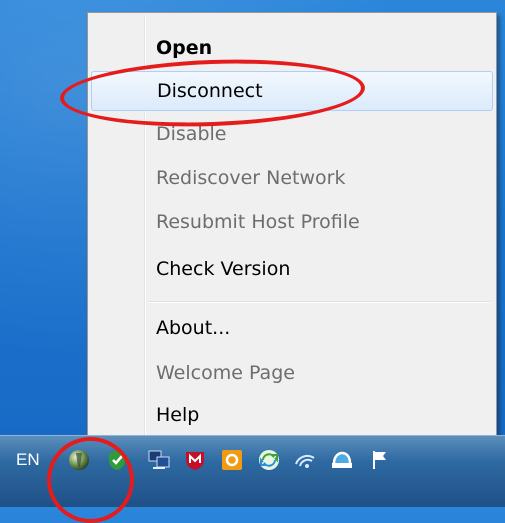  What do you see at coordinates (232, 460) in the screenshot?
I see `outlook-icon` at bounding box center [232, 460].